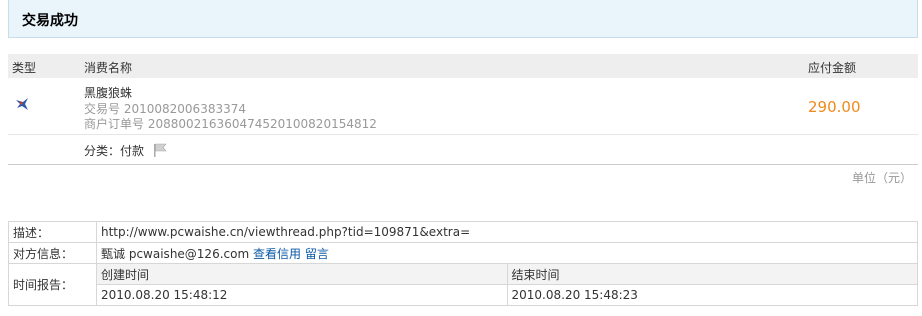  What do you see at coordinates (834, 107) in the screenshot?
I see `amount-value: 290.00` at bounding box center [834, 107].